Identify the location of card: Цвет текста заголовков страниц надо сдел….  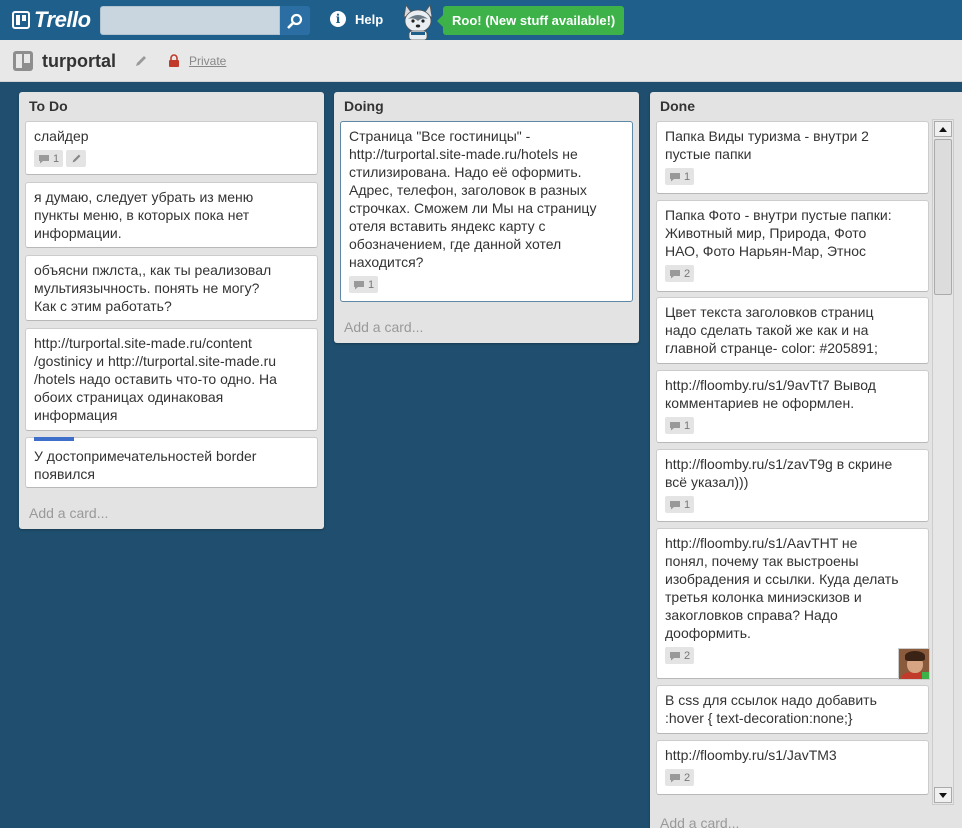
(792, 330).